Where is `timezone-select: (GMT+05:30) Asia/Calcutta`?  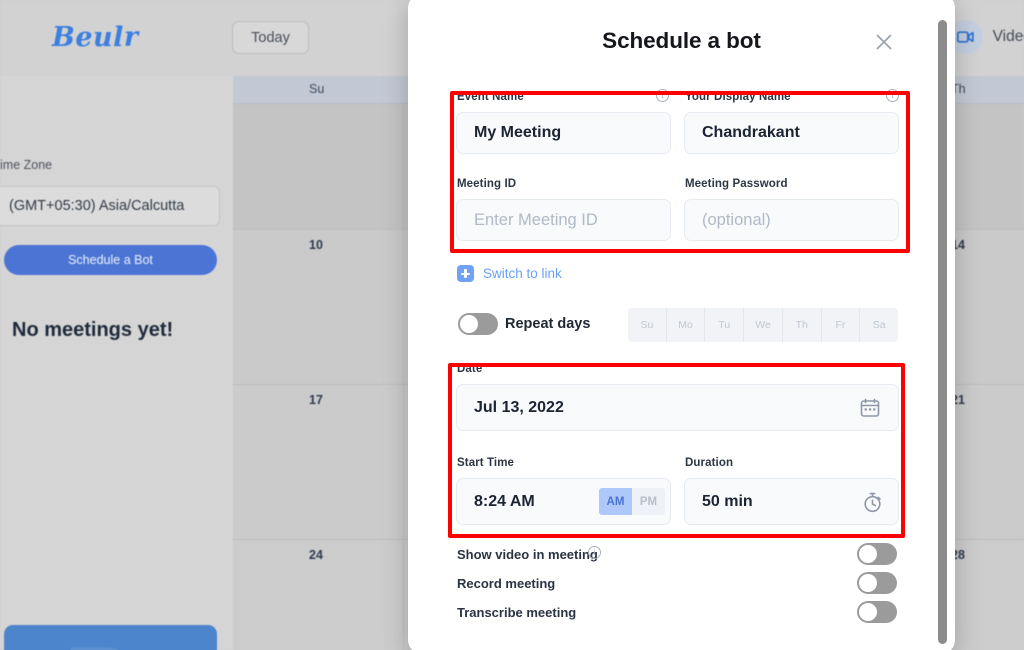 timezone-select: (GMT+05:30) Asia/Calcutta is located at coordinates (110, 206).